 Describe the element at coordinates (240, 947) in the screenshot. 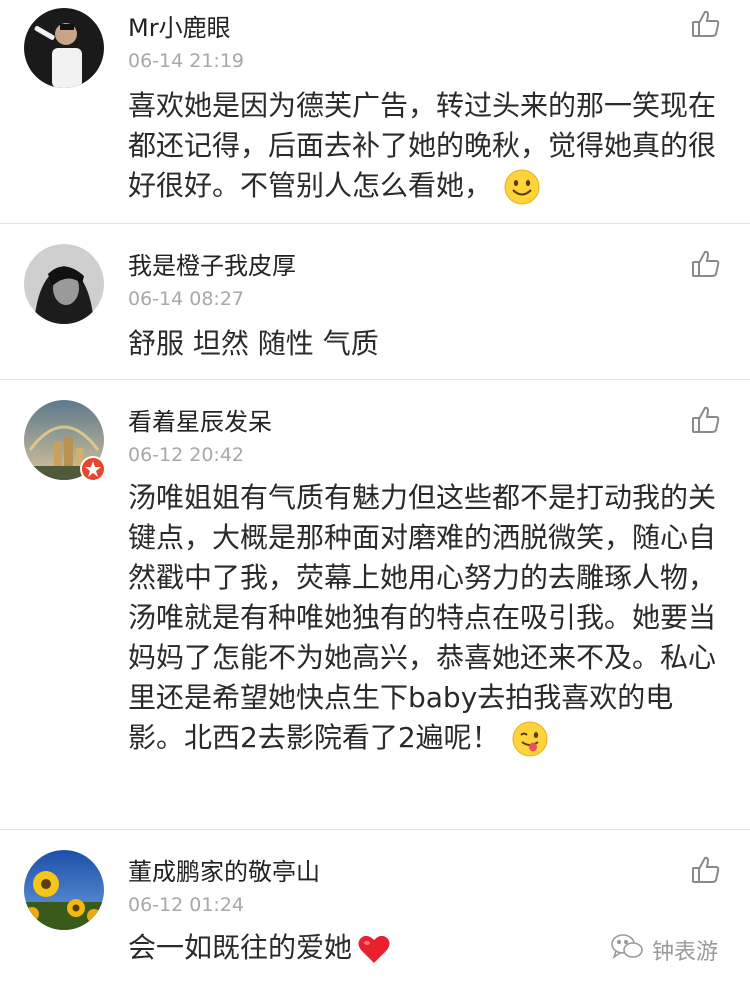

I see `comment-body: 会一如既往的爱她` at that location.